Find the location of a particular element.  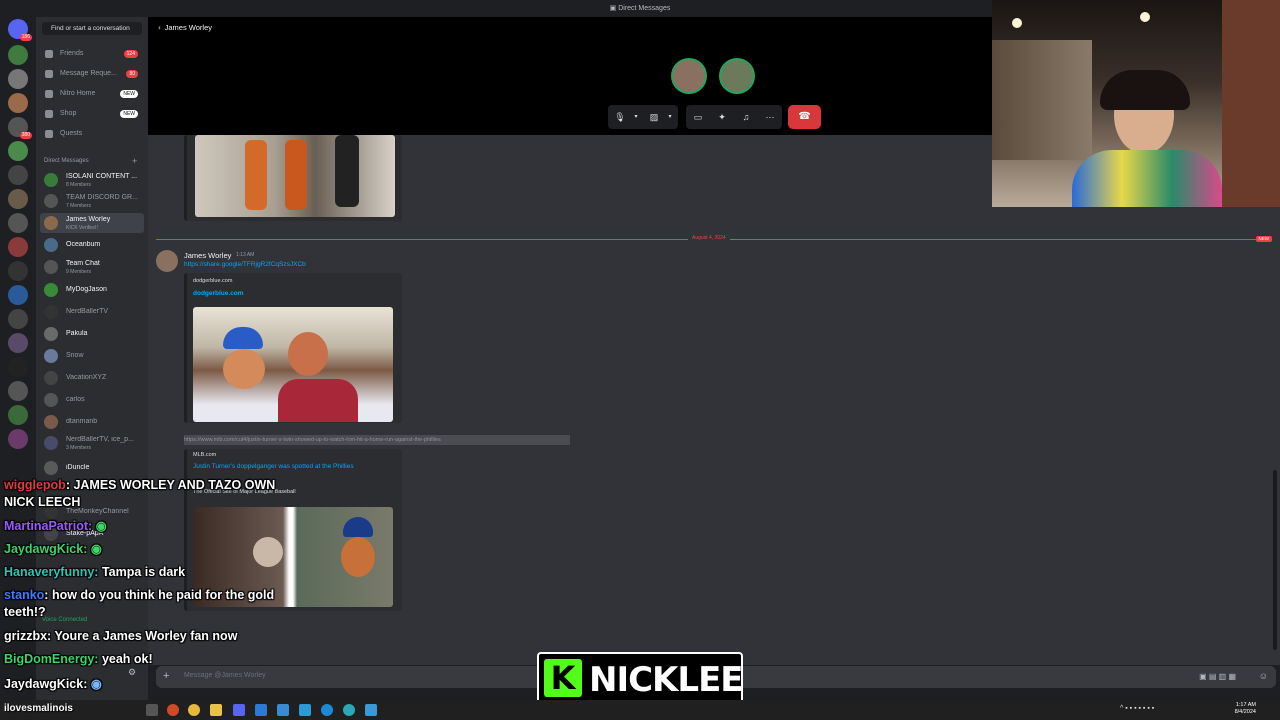

edge-icon is located at coordinates (327, 710).